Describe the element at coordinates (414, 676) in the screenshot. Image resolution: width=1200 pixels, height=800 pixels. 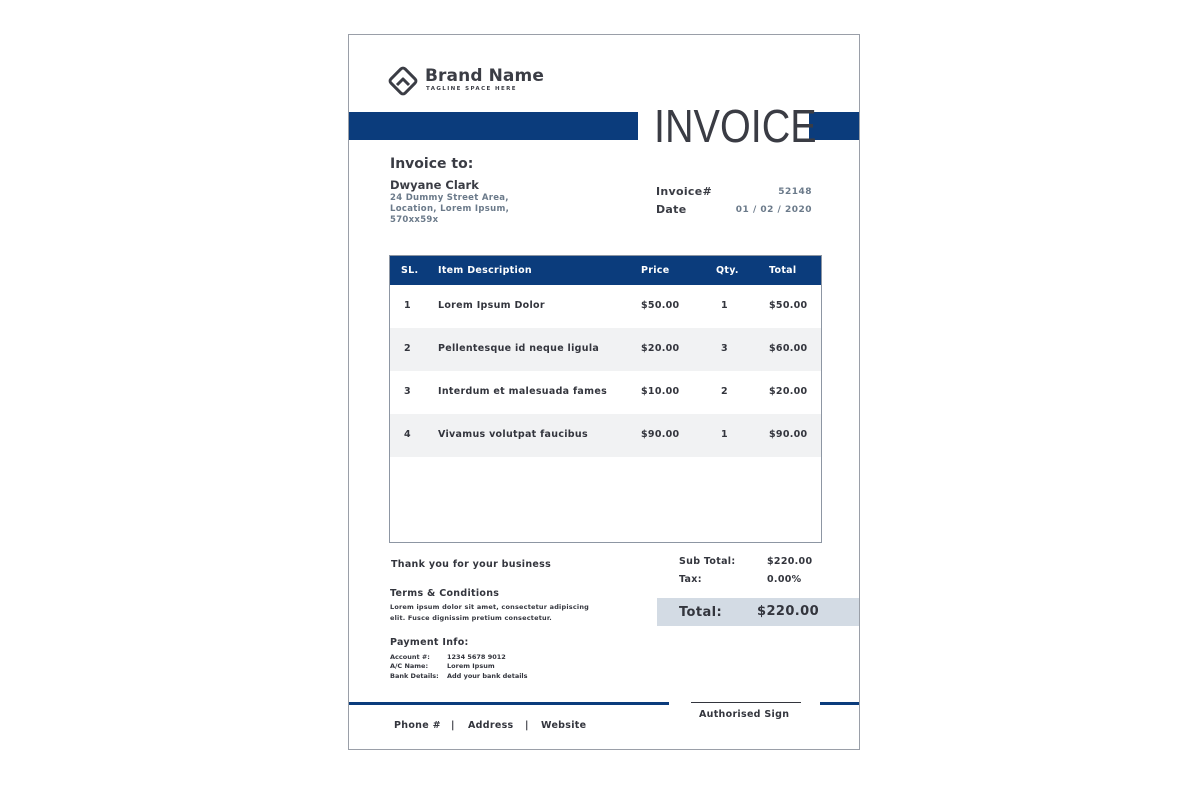
I see `payment-label: Bank Details:` at that location.